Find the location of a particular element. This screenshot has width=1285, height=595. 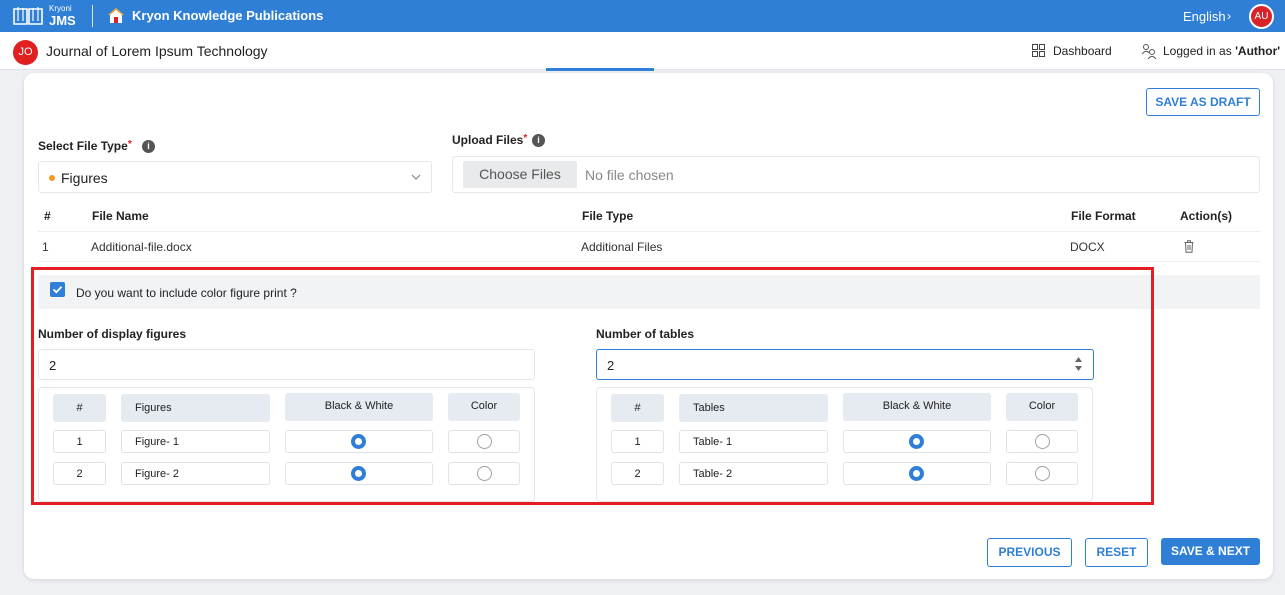

book-logo-icon is located at coordinates (28, 16).